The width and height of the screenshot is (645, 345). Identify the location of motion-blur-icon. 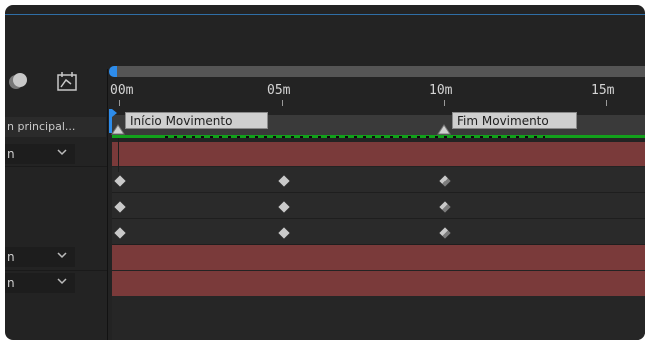
(18, 82).